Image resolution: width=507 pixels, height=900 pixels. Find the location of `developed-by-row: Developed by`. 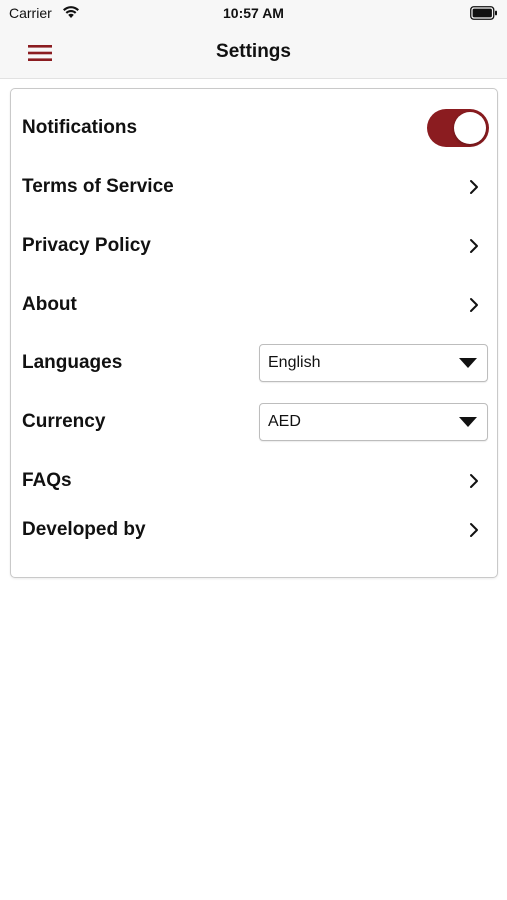

developed-by-row: Developed by is located at coordinates (254, 530).